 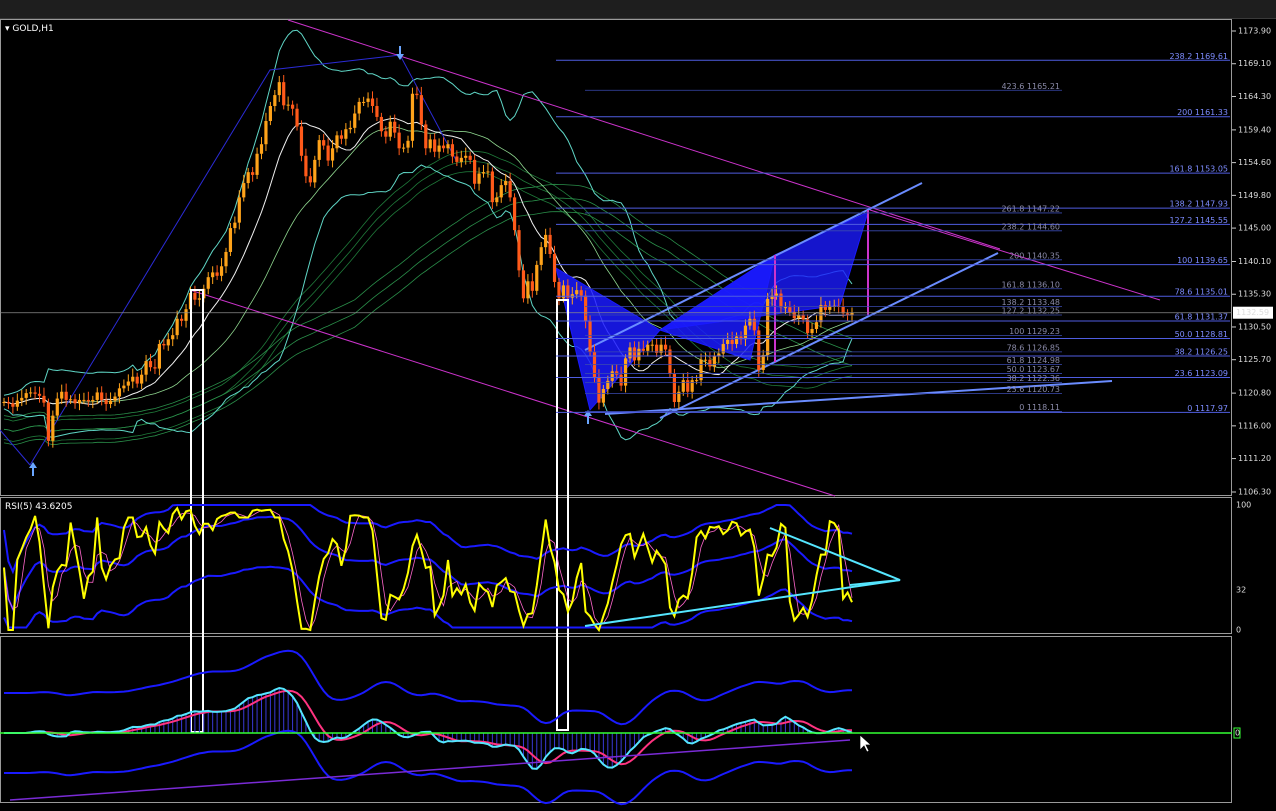 What do you see at coordinates (1033, 389) in the screenshot?
I see `fib-inner-label: 23.6 1120.73` at bounding box center [1033, 389].